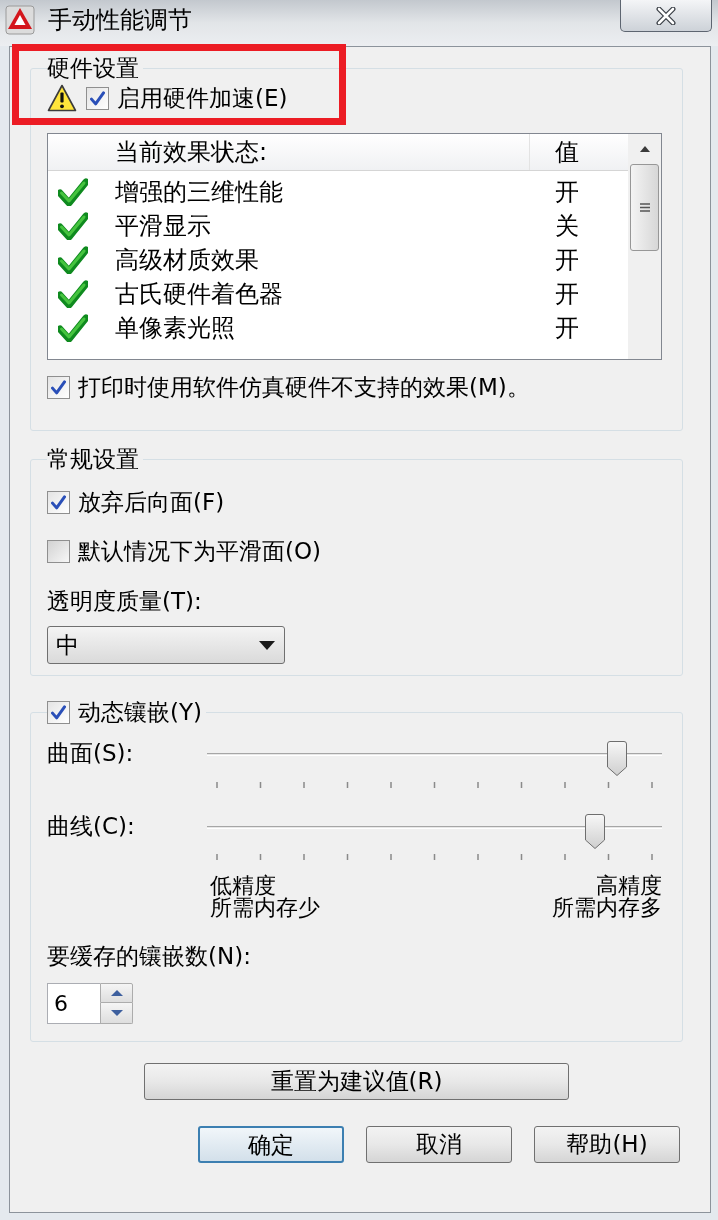 This screenshot has width=718, height=1220. I want to click on spin-up-button, so click(116, 993).